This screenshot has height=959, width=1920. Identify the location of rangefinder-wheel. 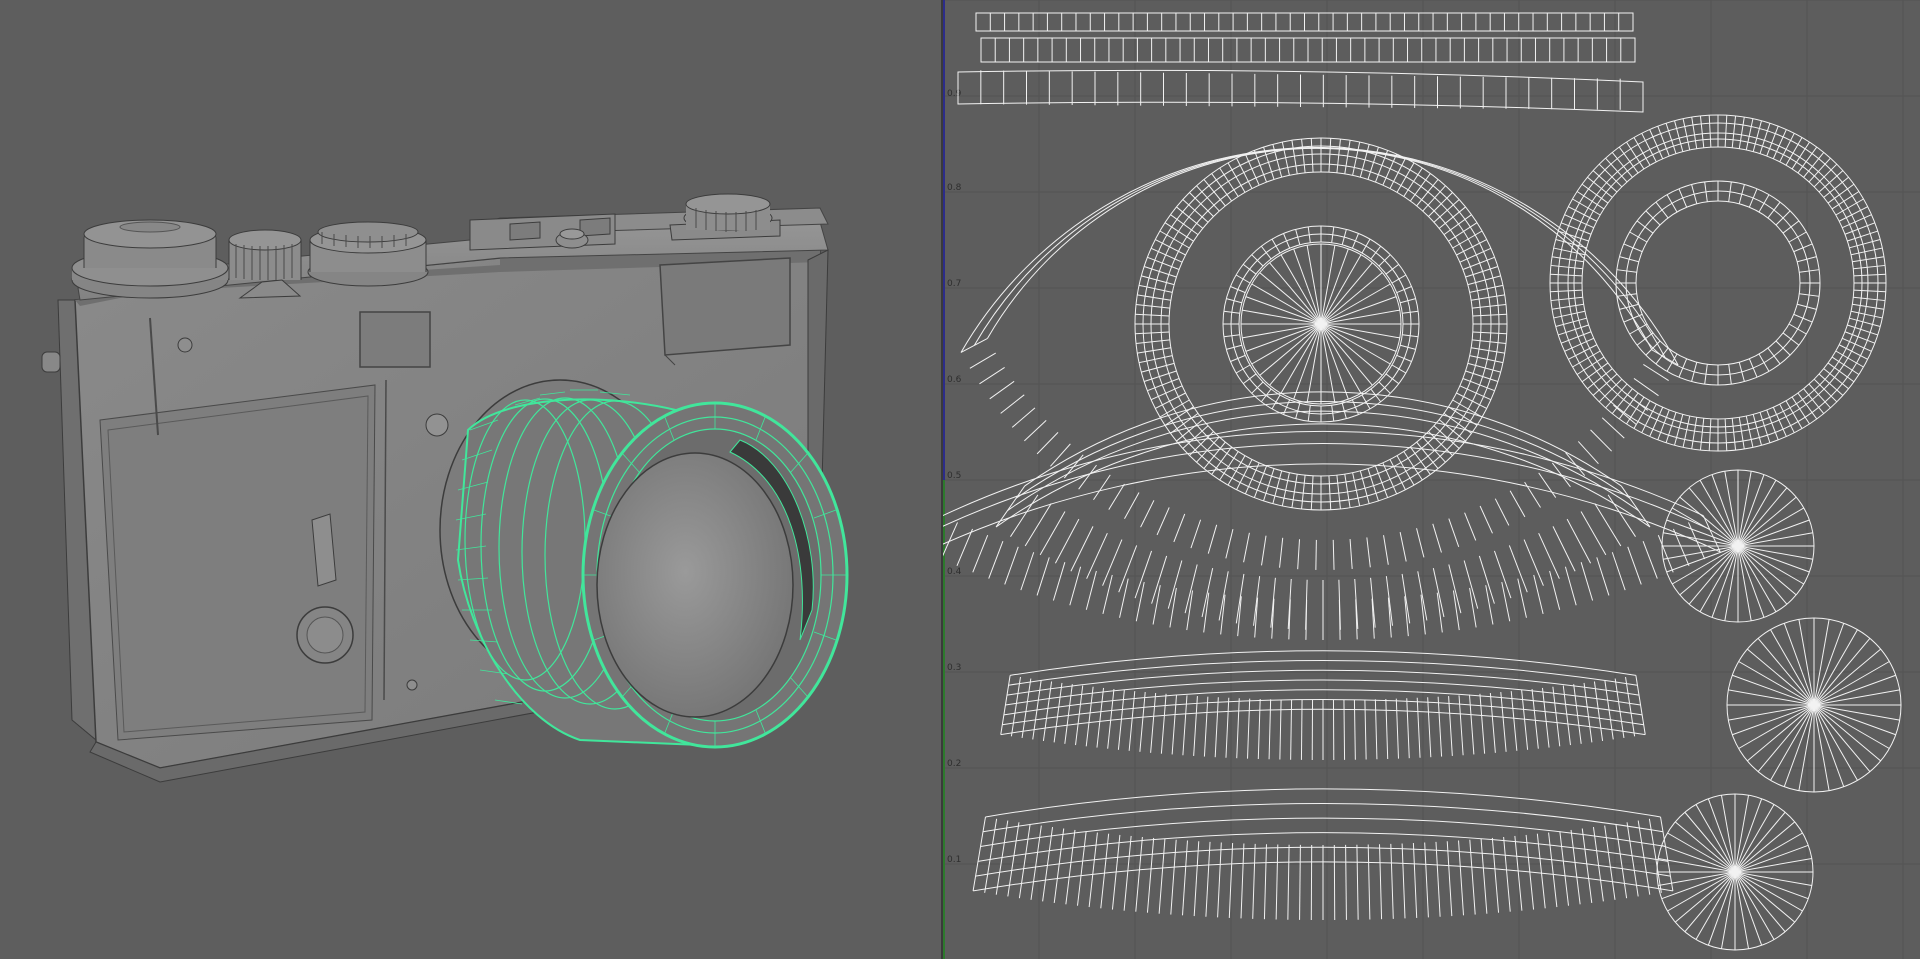
(725, 217).